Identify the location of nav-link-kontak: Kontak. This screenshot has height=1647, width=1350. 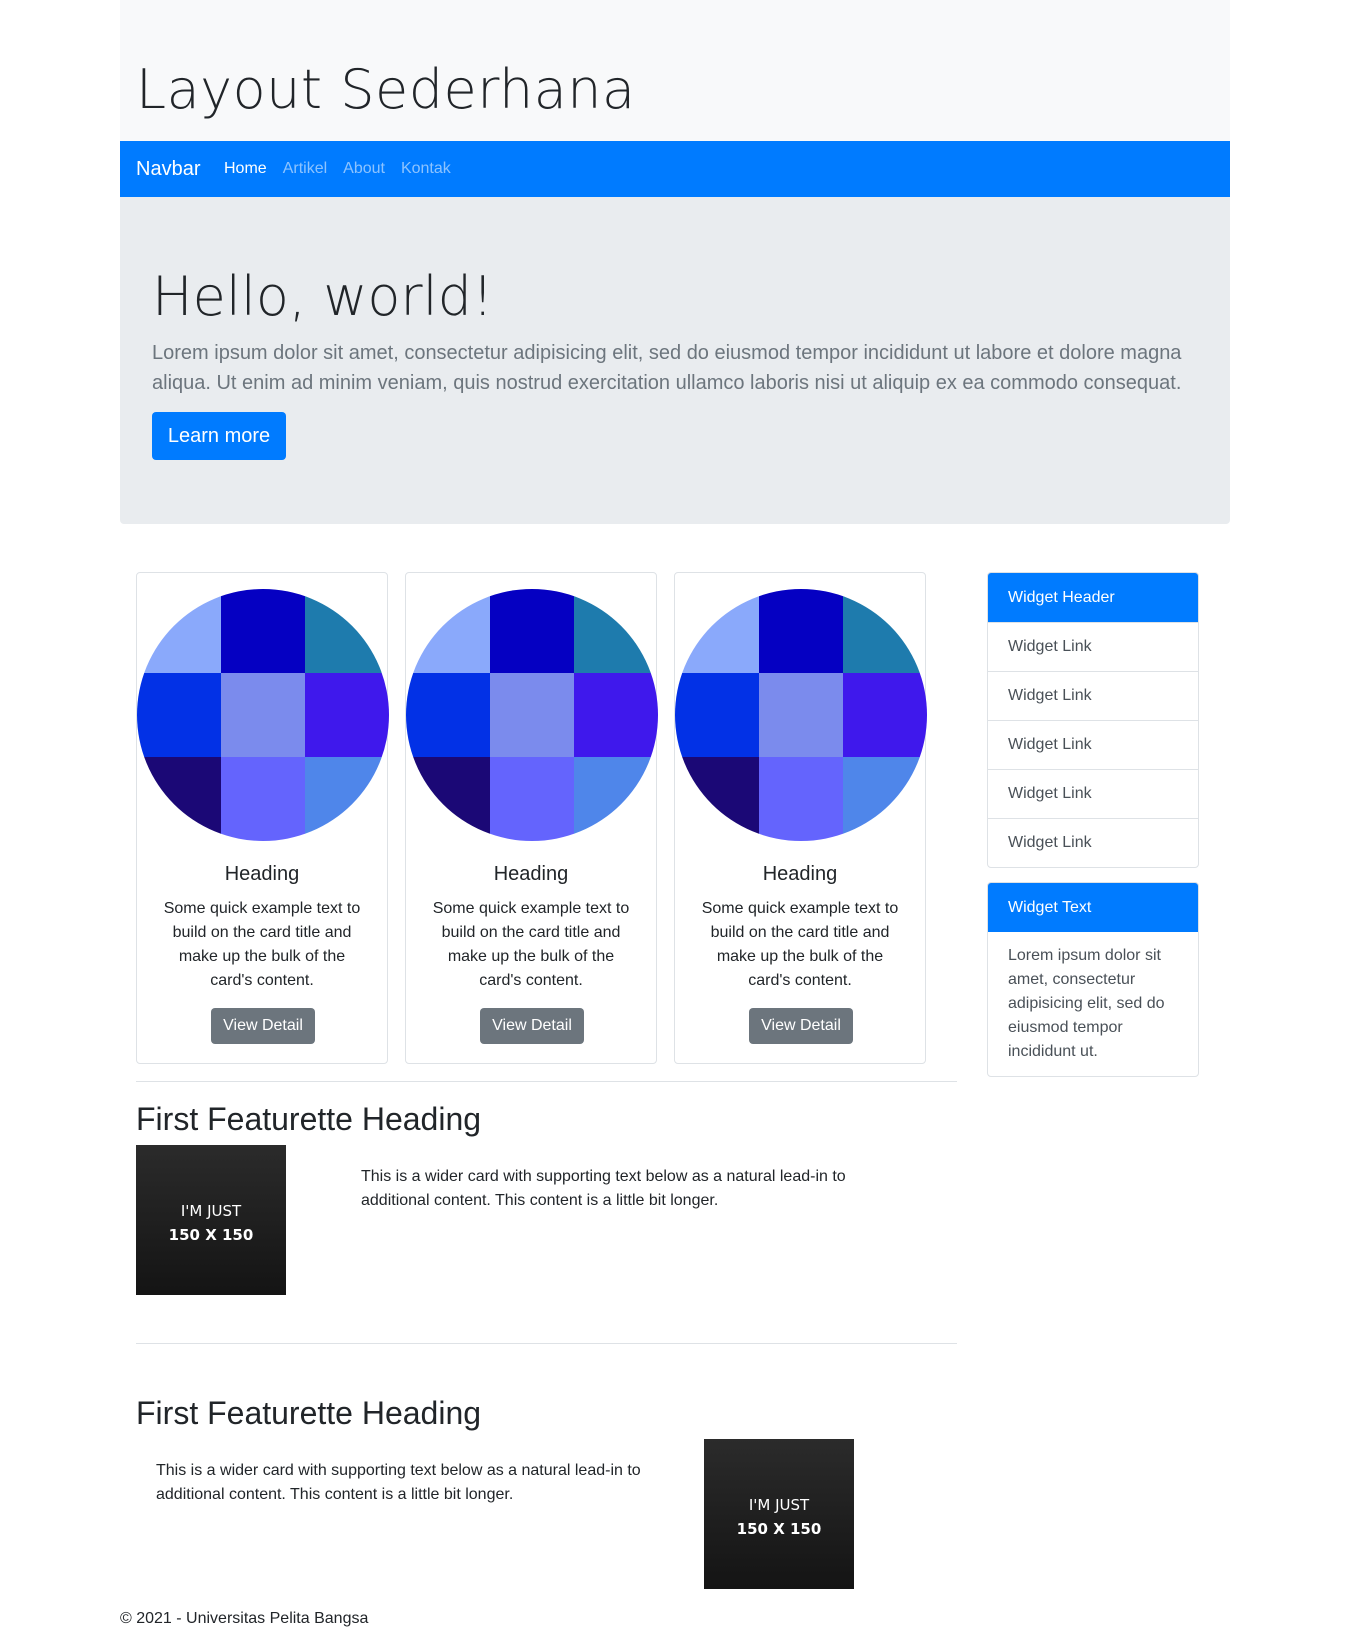
(426, 169).